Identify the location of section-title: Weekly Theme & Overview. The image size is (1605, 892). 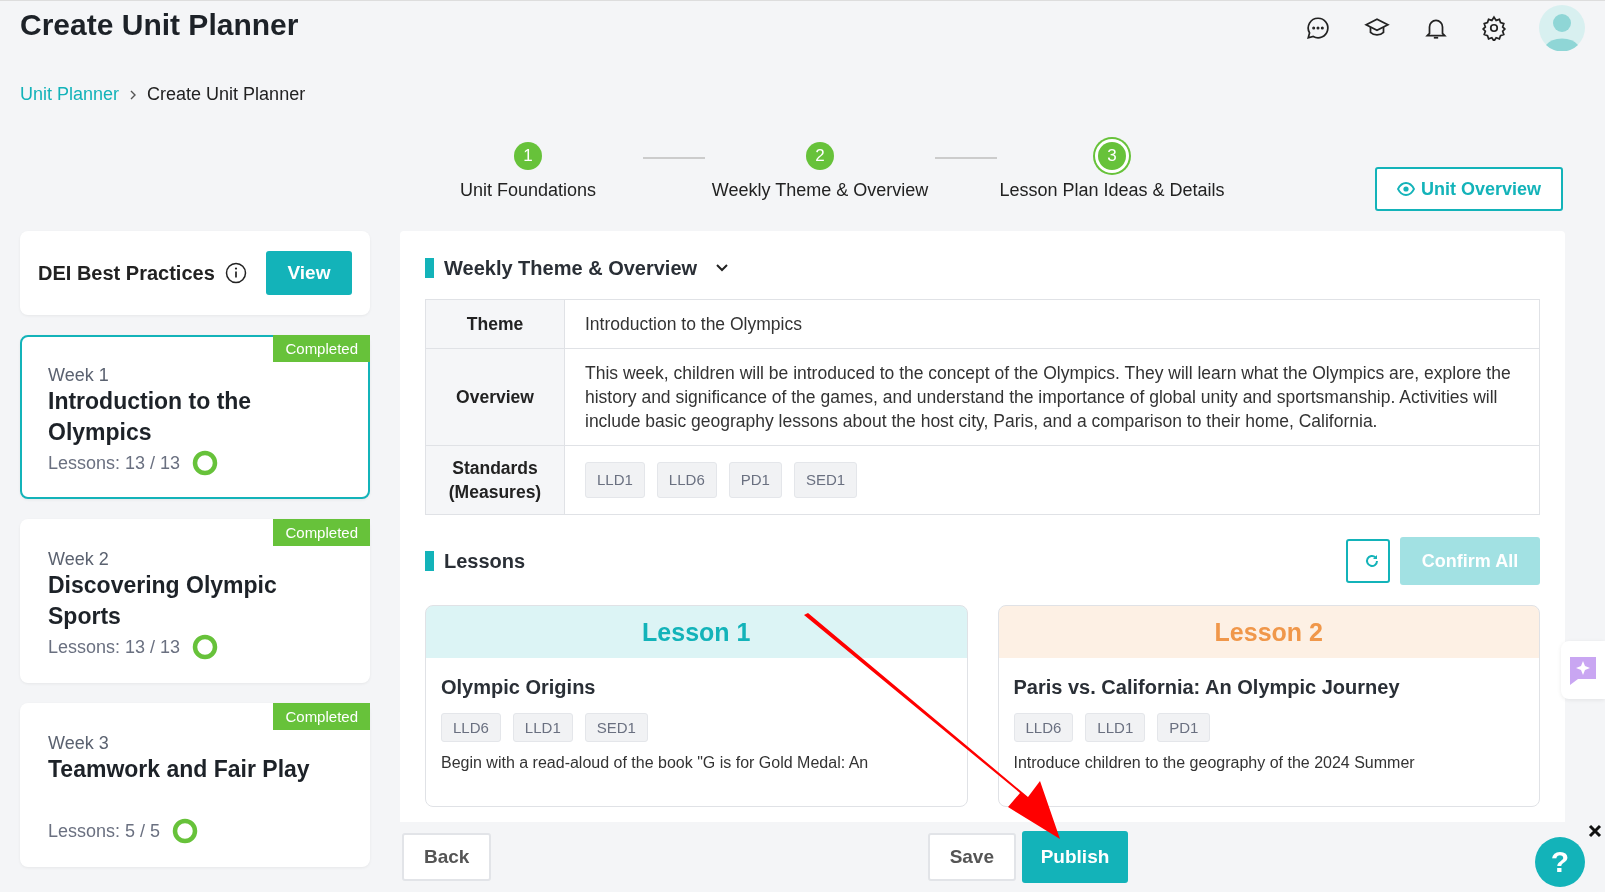
(571, 268).